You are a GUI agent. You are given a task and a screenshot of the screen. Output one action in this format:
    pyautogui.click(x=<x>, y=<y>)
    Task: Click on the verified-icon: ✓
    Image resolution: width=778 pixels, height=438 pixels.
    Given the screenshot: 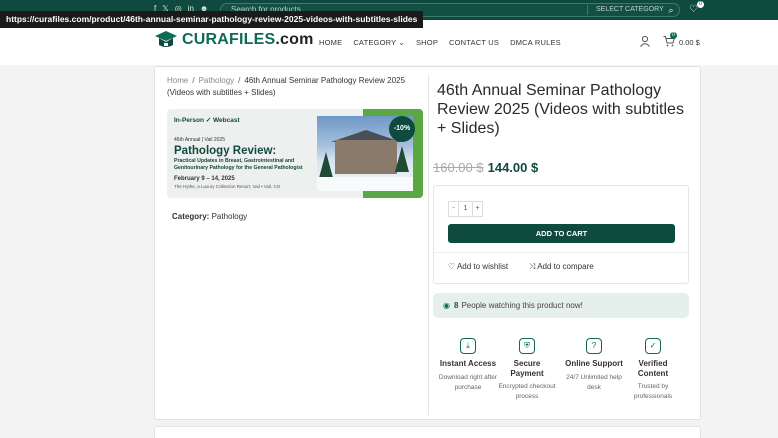 What is the action you would take?
    pyautogui.click(x=653, y=346)
    